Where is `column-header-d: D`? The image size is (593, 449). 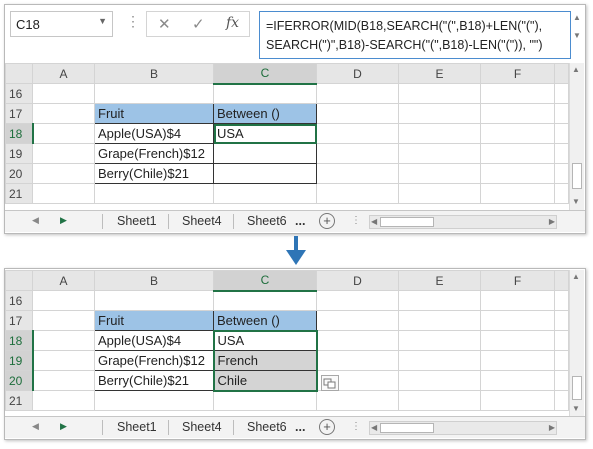
column-header-d: D is located at coordinates (357, 73).